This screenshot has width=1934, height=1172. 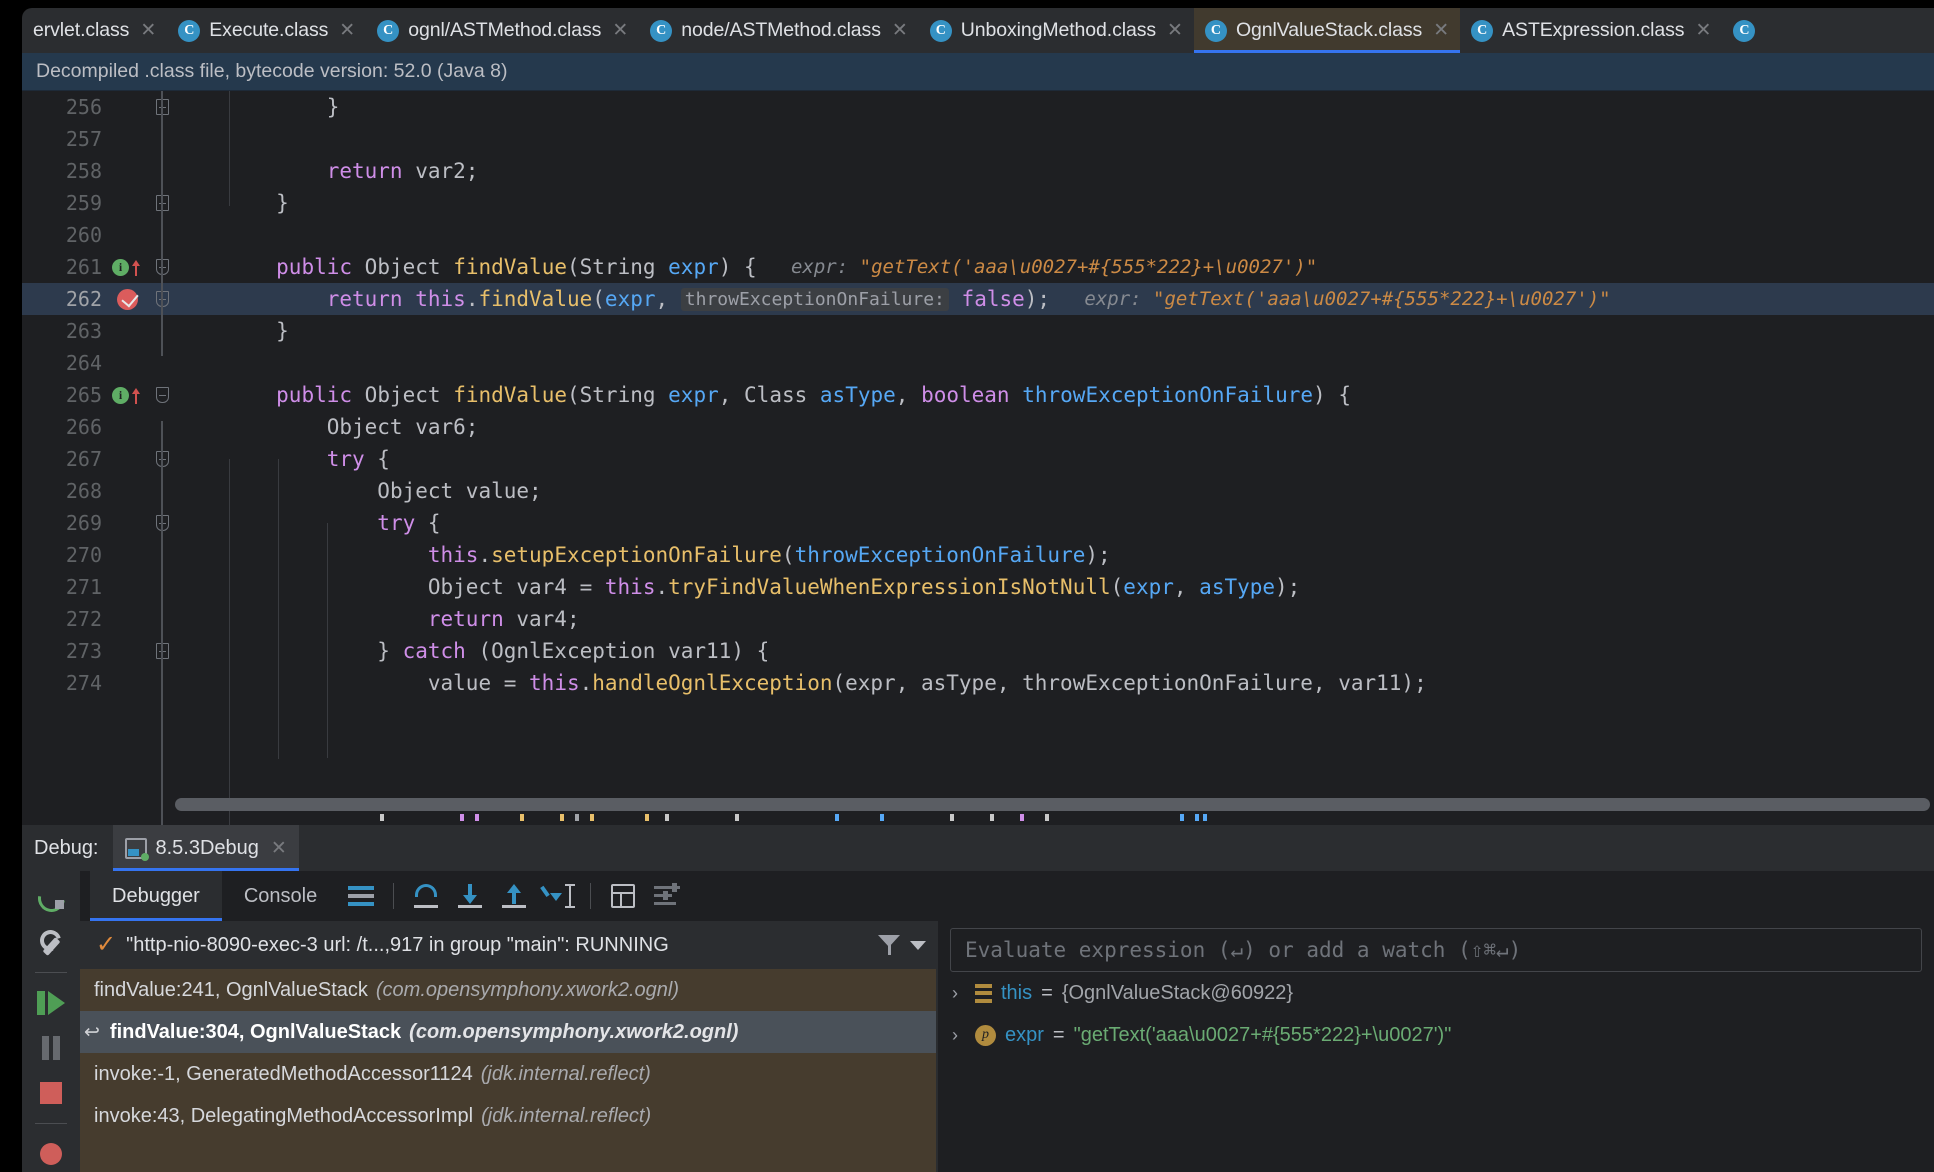 What do you see at coordinates (514, 896) in the screenshot?
I see `step-out-button` at bounding box center [514, 896].